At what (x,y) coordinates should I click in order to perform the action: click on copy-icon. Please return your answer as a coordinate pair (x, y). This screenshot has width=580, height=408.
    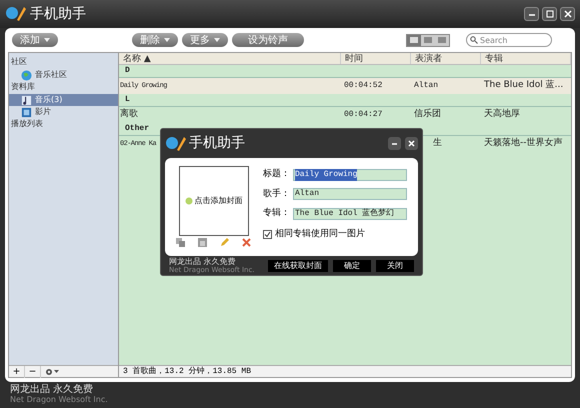
    Looking at the image, I should click on (180, 242).